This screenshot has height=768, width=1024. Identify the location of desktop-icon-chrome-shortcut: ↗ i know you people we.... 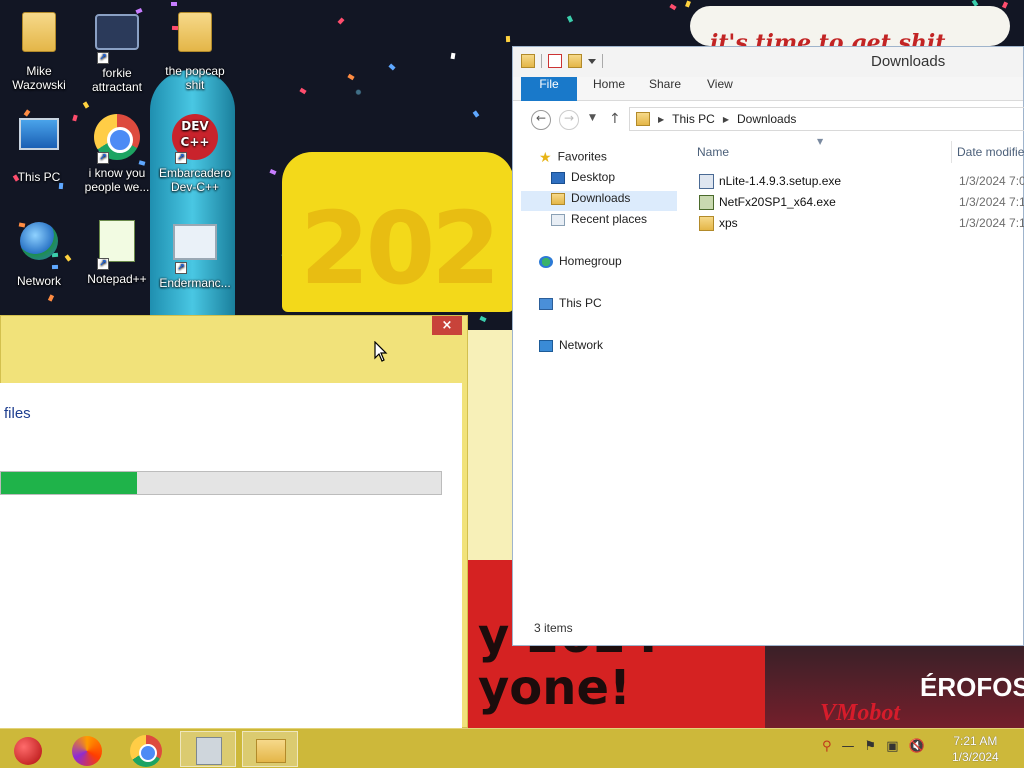
(117, 153).